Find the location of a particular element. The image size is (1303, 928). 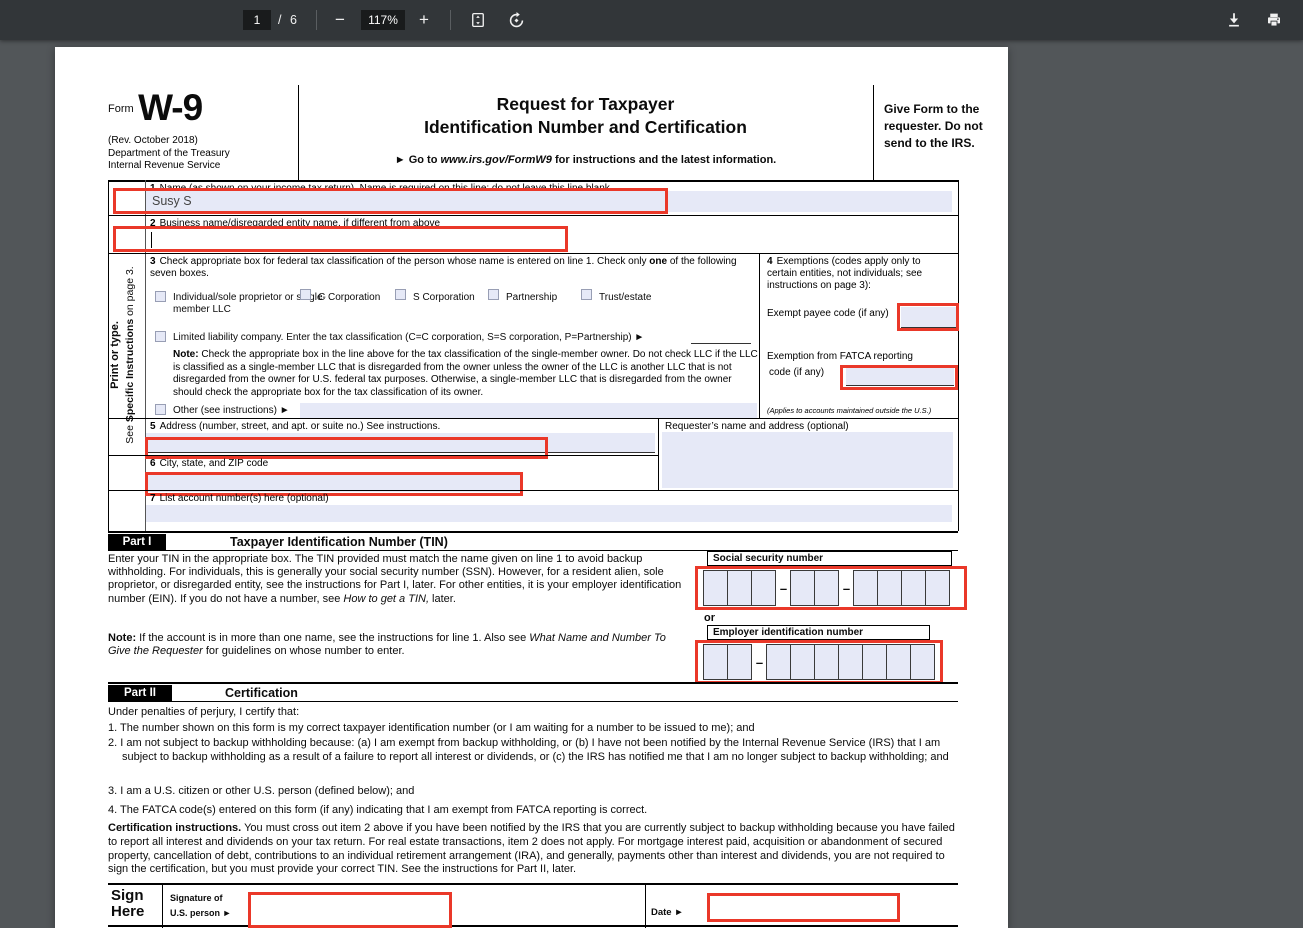

zoom-level-input: 117% is located at coordinates (383, 20).